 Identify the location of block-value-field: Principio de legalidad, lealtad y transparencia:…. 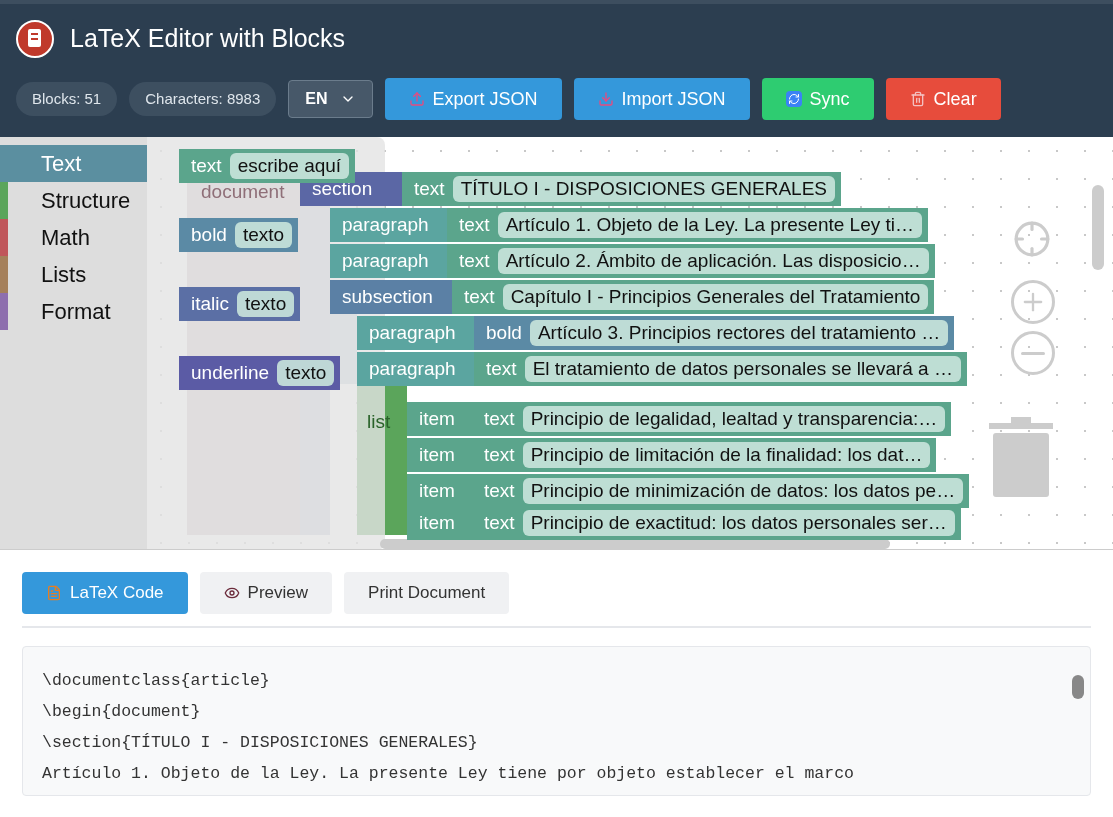
(734, 419).